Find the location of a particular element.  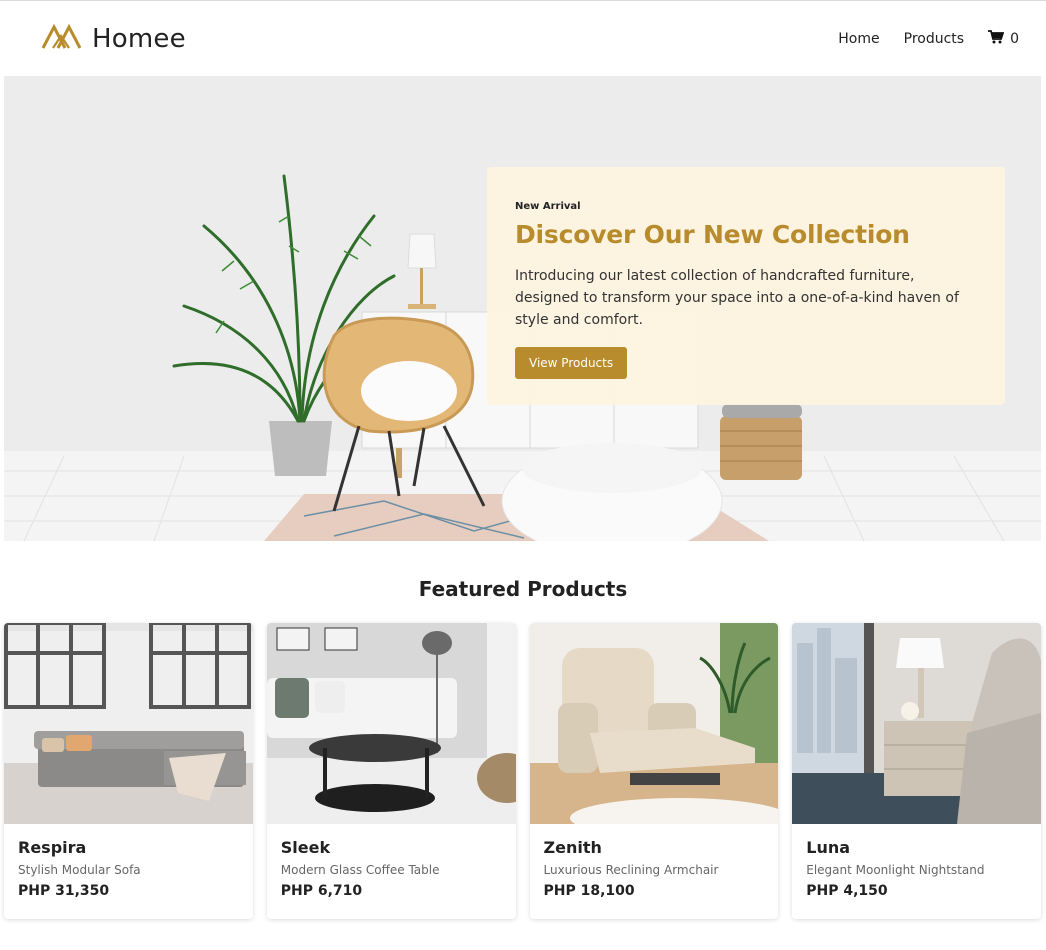

product-name: Sleek is located at coordinates (305, 847).